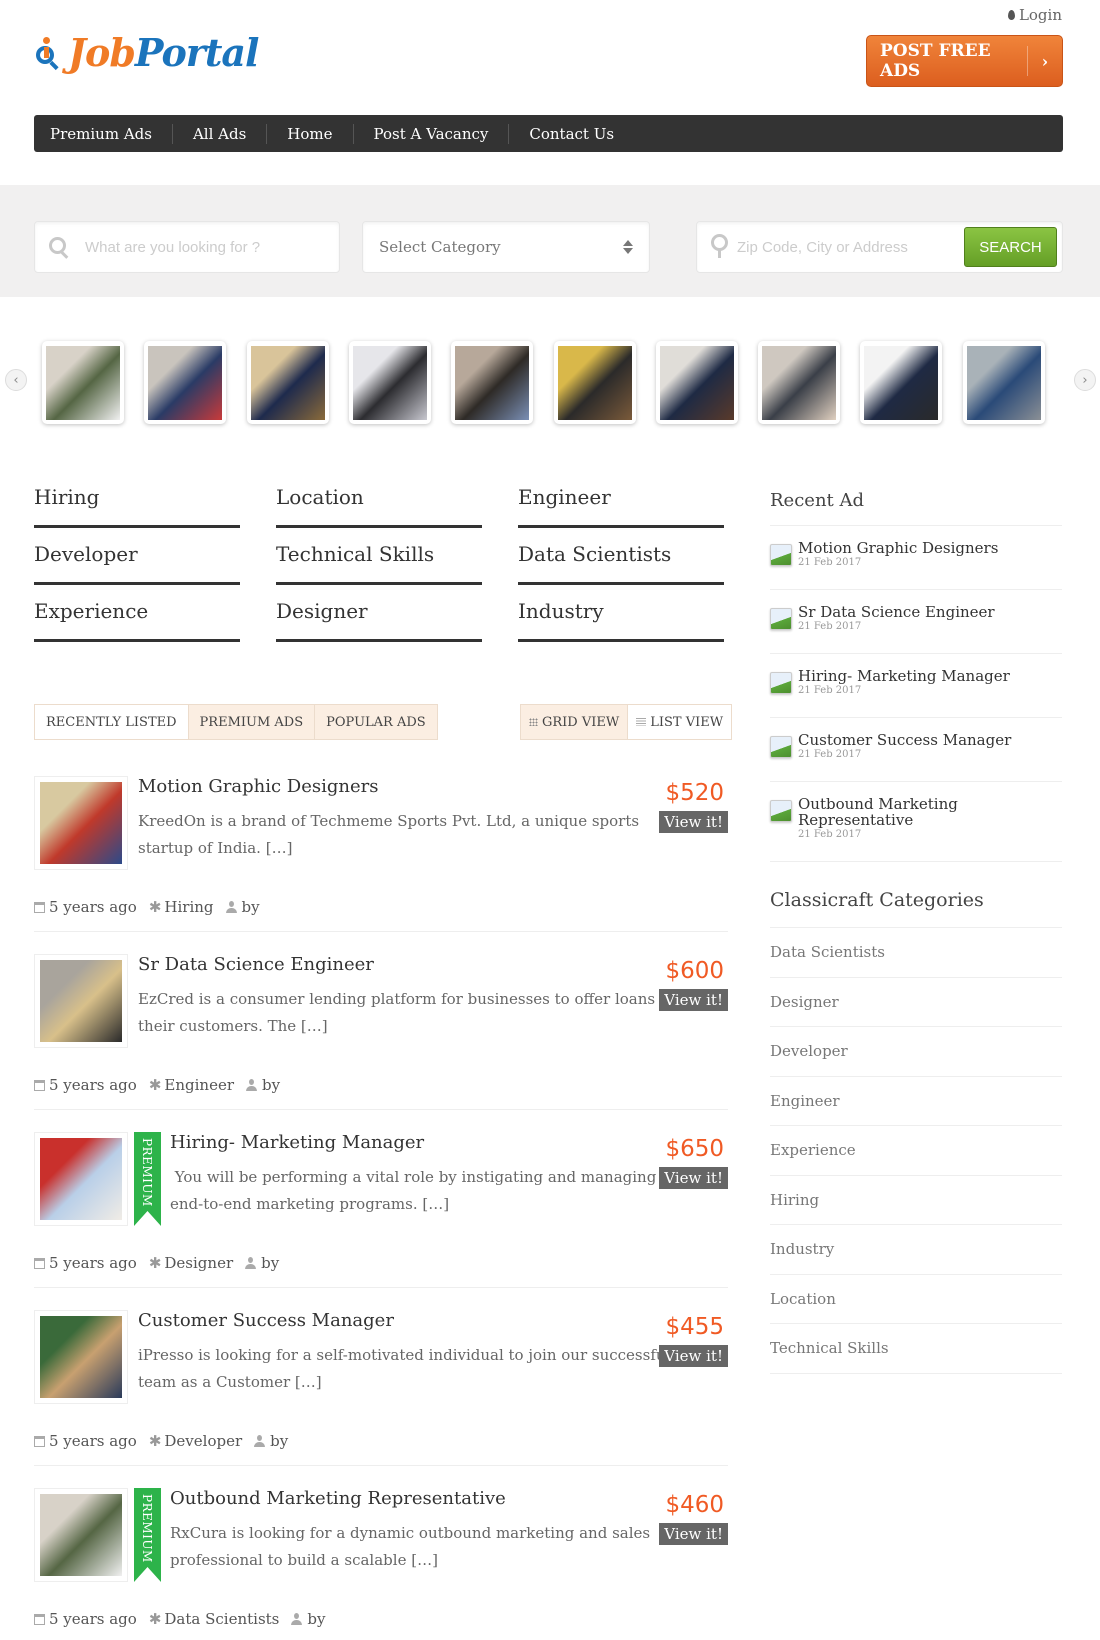 The width and height of the screenshot is (1100, 1640). I want to click on listing-title: Motion Graphic Designers, so click(258, 786).